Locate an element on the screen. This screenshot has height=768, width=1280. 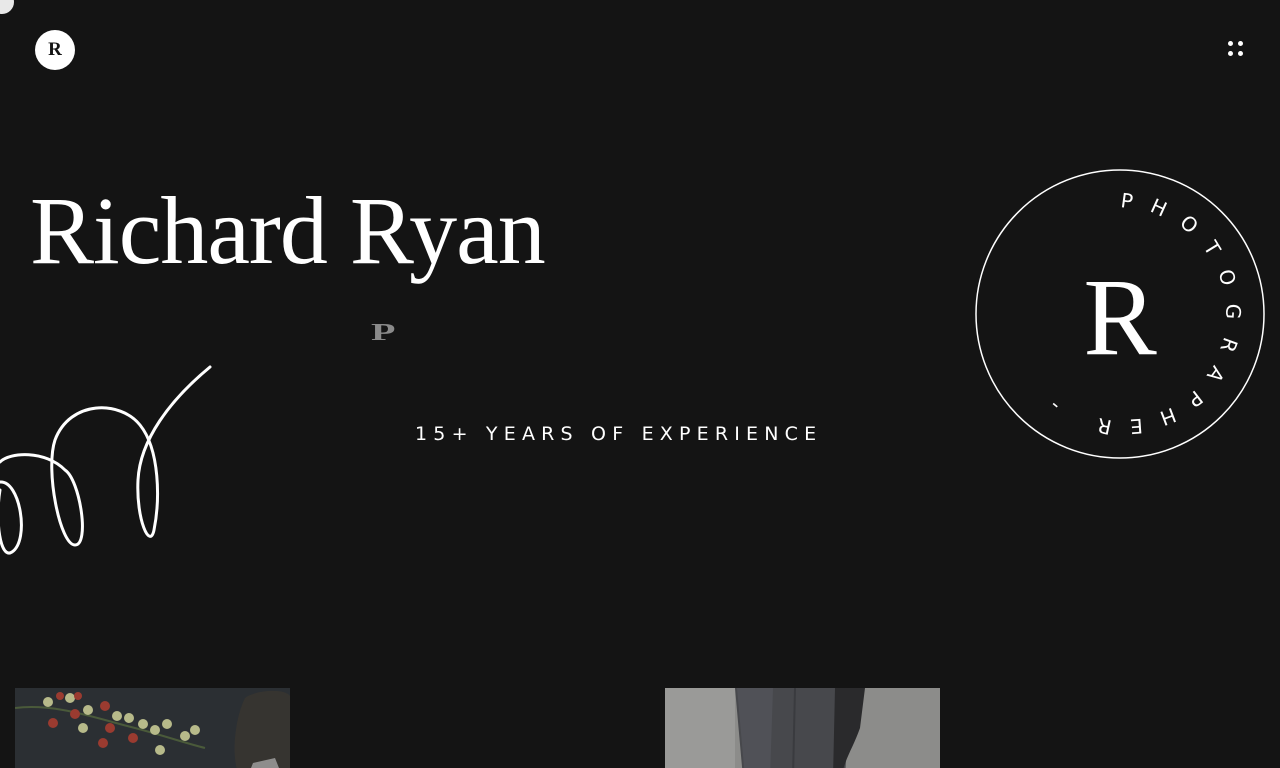
gallery-thumb-berries is located at coordinates (152, 728).